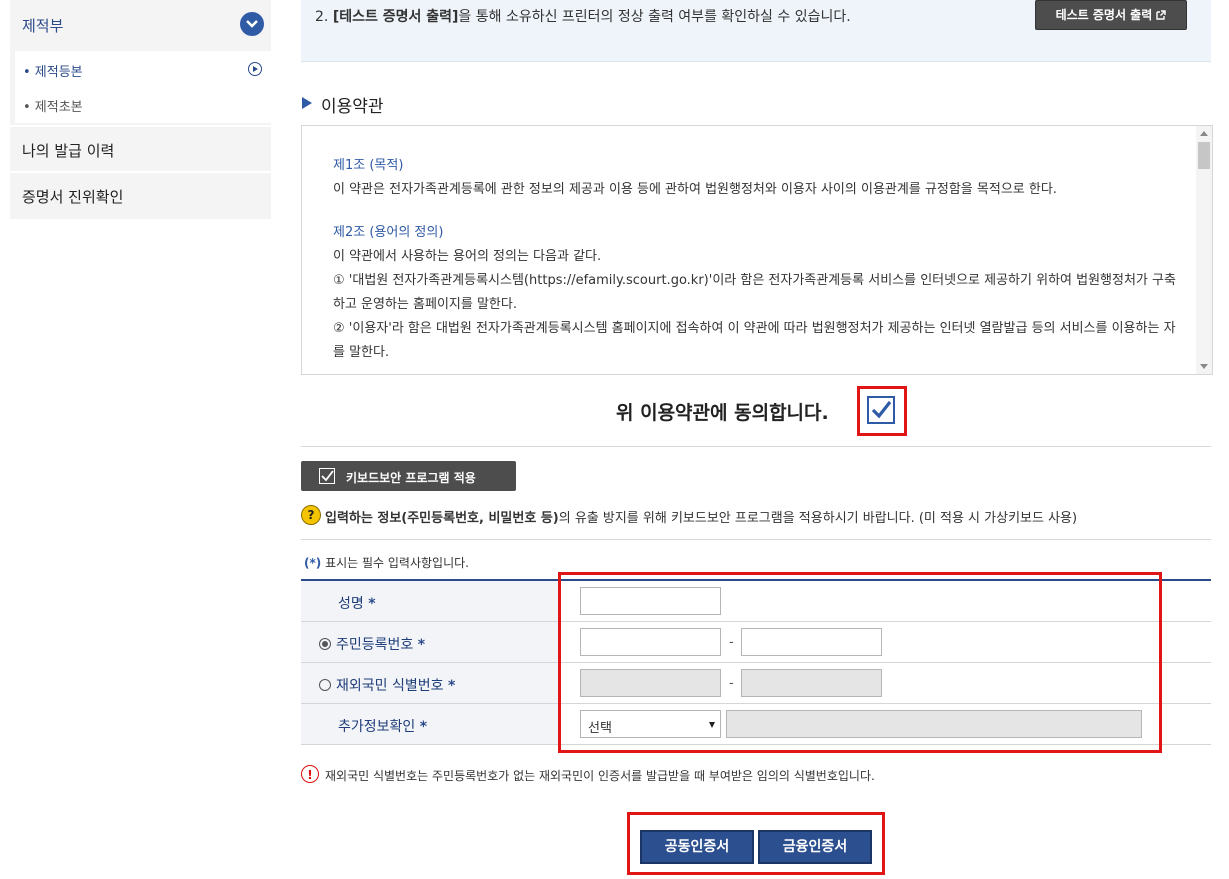 Image resolution: width=1229 pixels, height=879 pixels. Describe the element at coordinates (467, 256) in the screenshot. I see `article-line: 이 약관에서 사용하는 용어의 정의는 다음과 같다.` at that location.